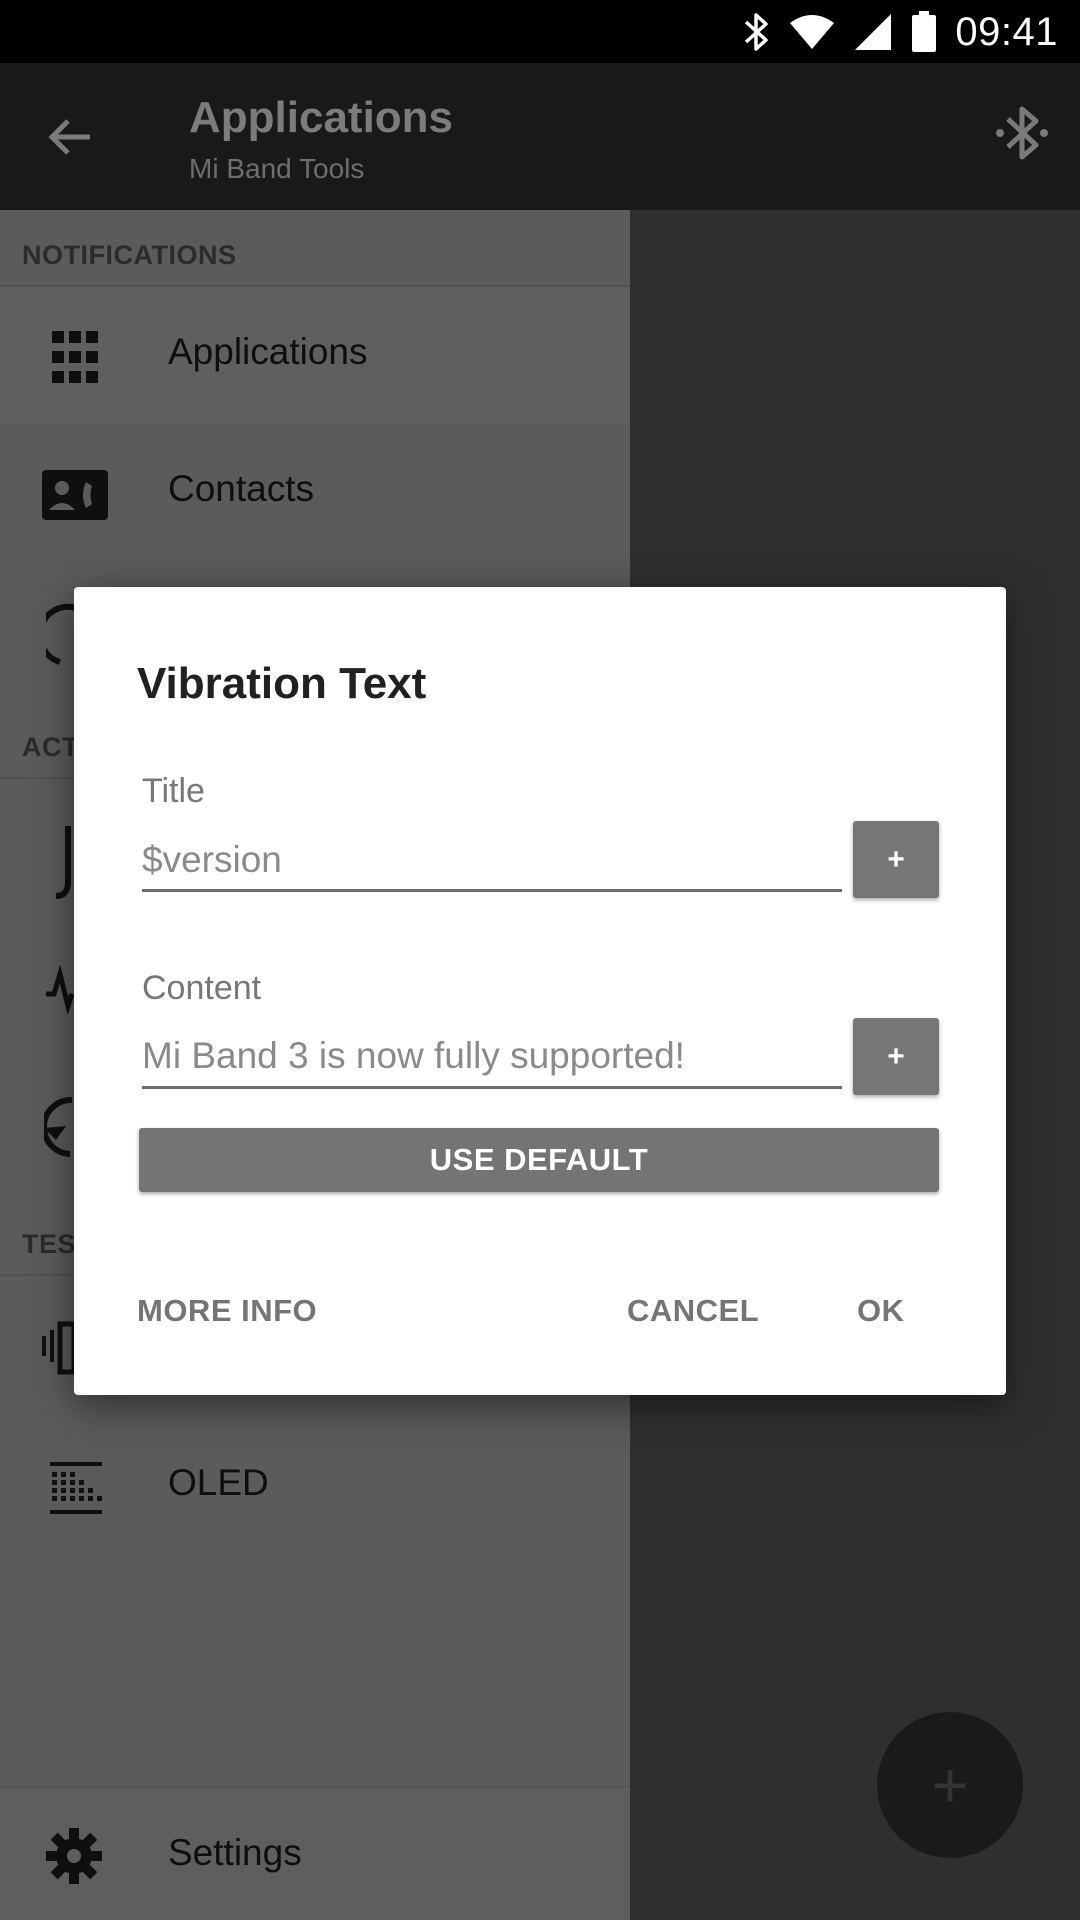  Describe the element at coordinates (896, 859) in the screenshot. I see `title-insert-variable-button: +` at that location.